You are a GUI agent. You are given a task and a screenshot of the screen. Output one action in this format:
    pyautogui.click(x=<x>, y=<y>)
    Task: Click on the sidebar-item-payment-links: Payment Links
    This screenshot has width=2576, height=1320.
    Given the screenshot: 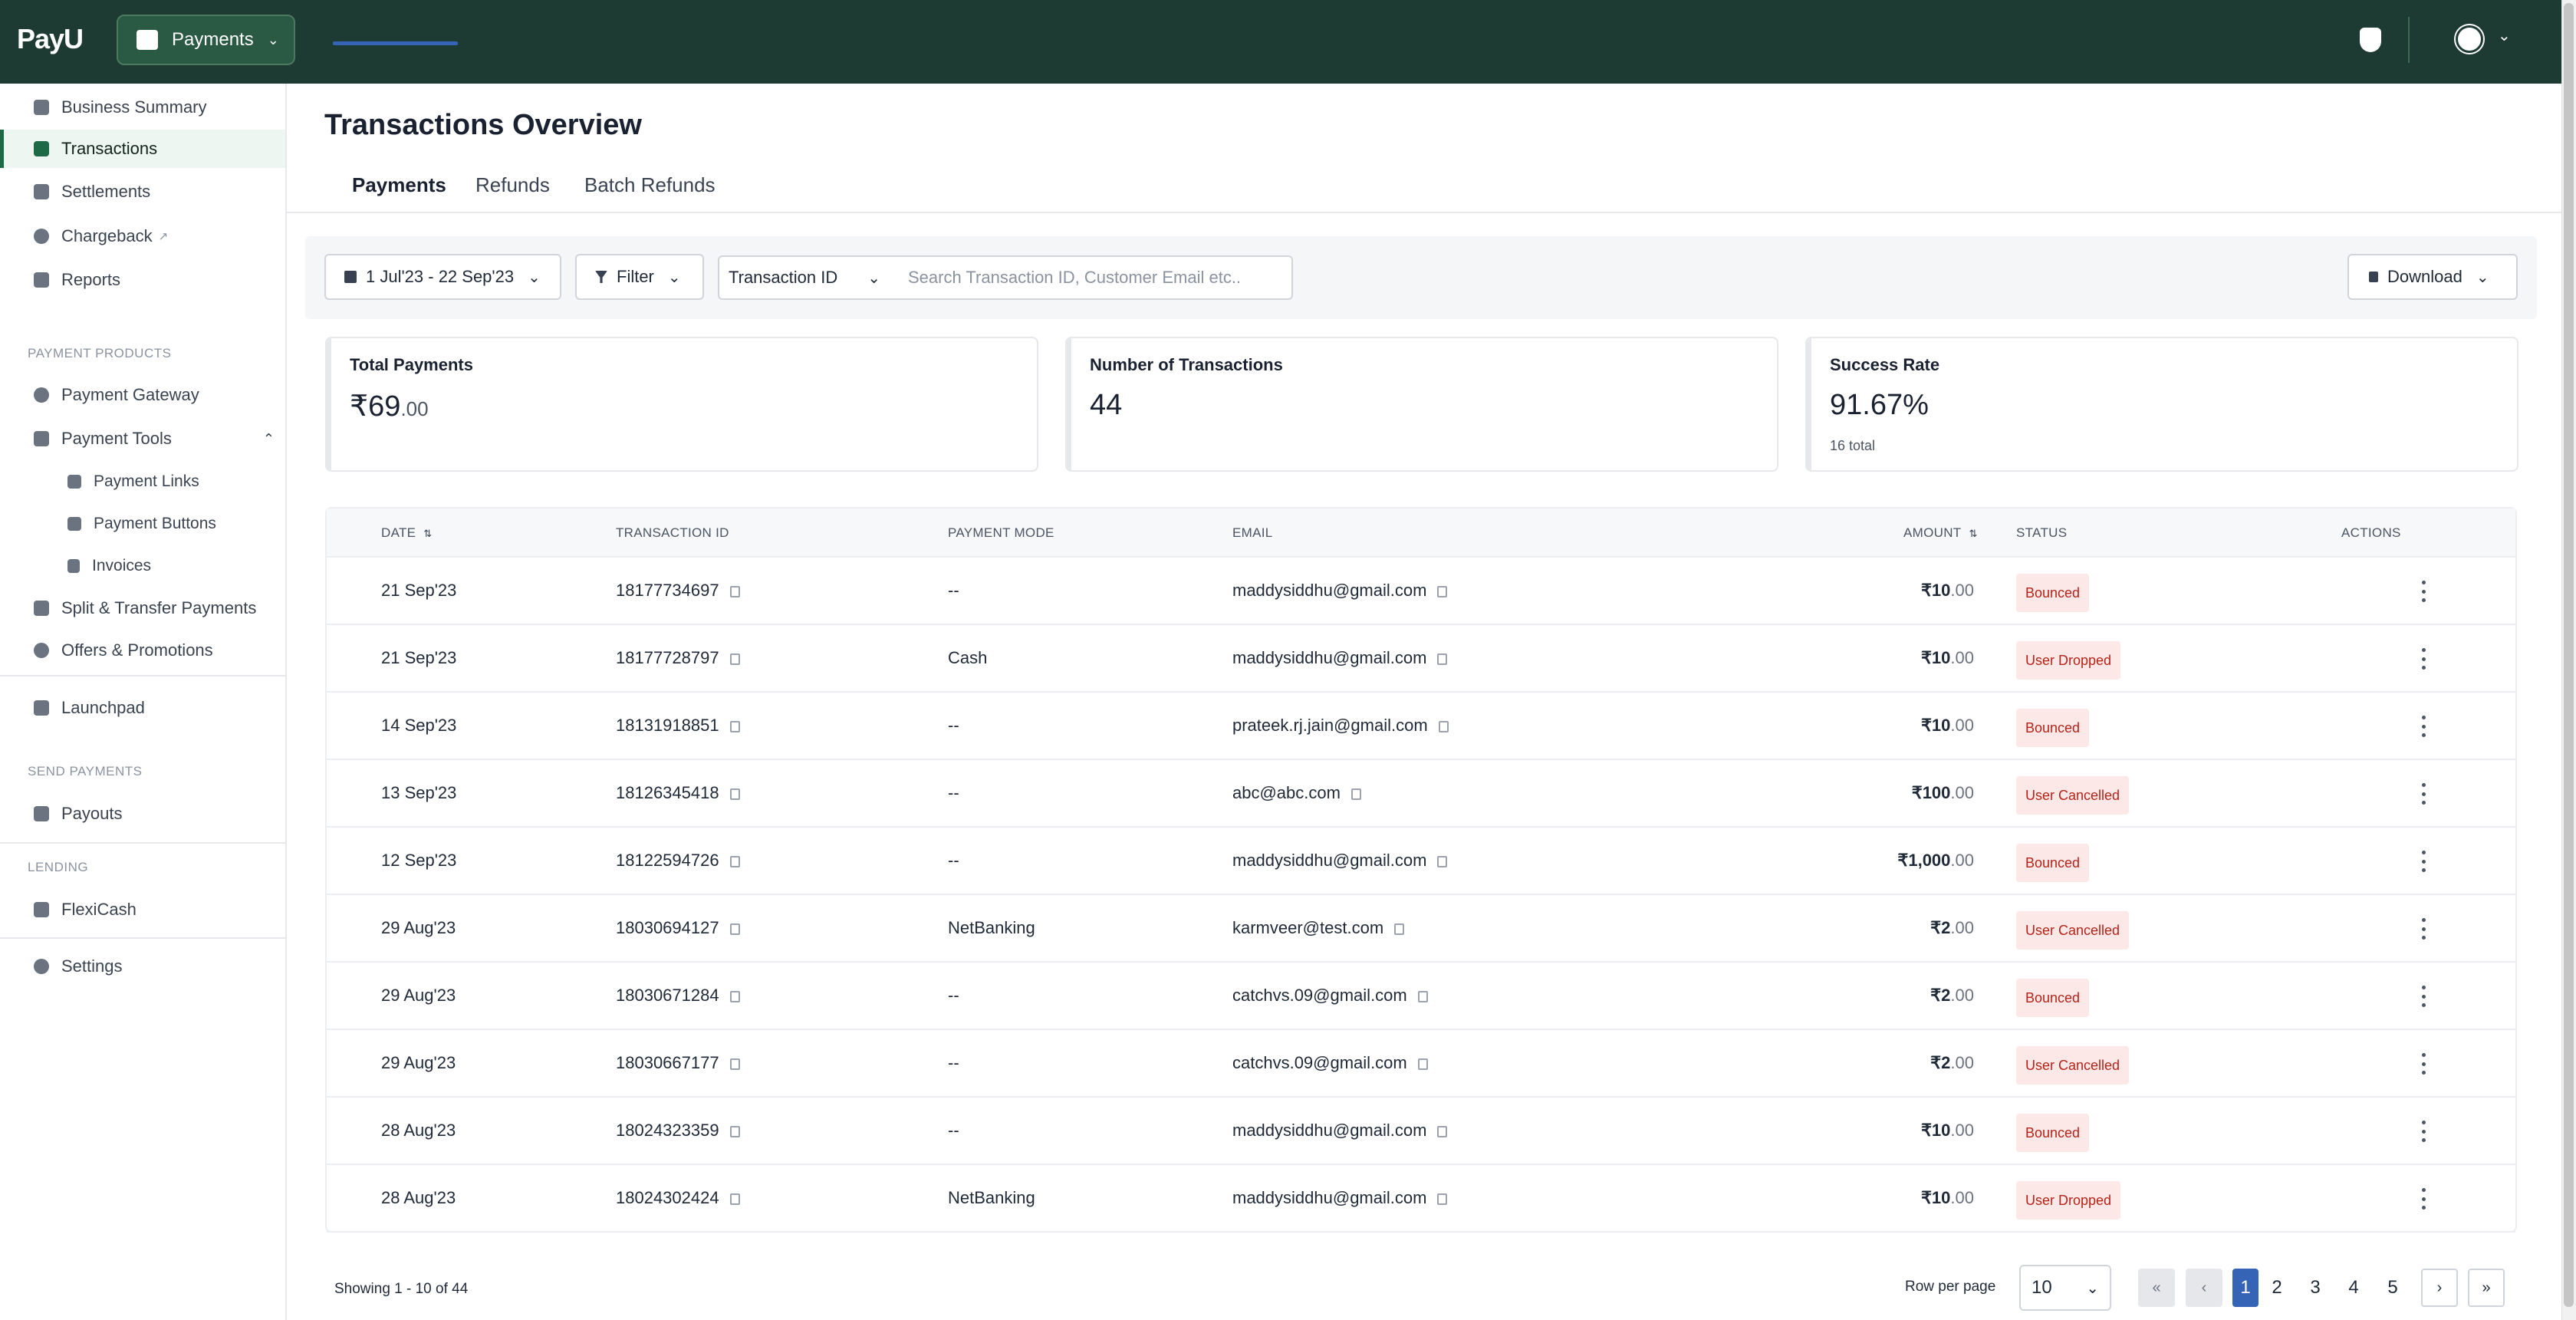 What is the action you would take?
    pyautogui.click(x=142, y=481)
    